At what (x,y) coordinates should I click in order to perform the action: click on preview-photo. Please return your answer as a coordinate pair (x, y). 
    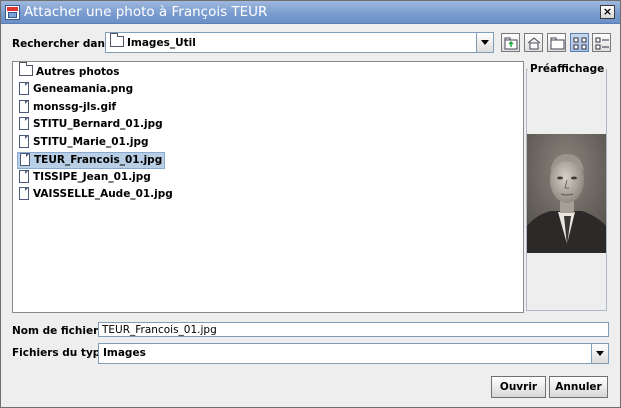
    Looking at the image, I should click on (566, 193).